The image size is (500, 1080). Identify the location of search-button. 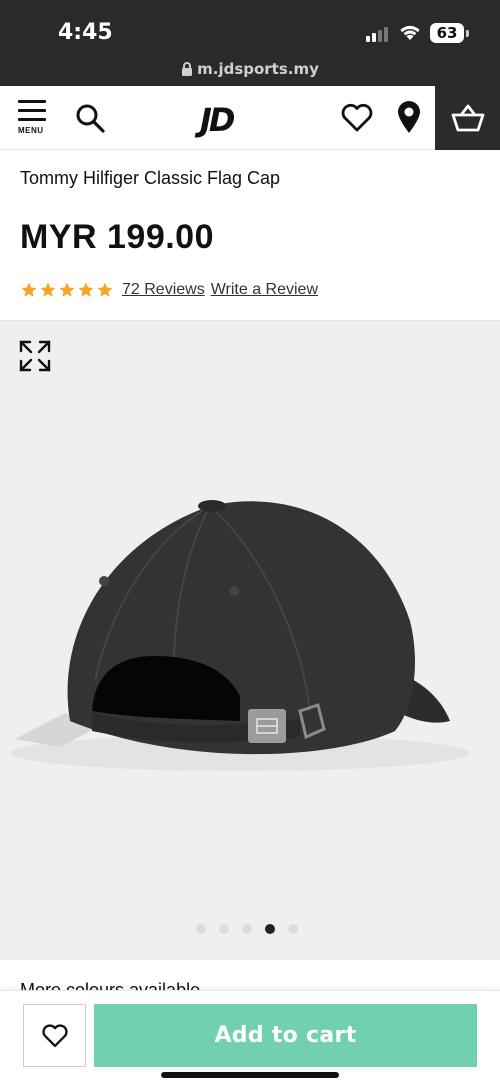
(90, 120).